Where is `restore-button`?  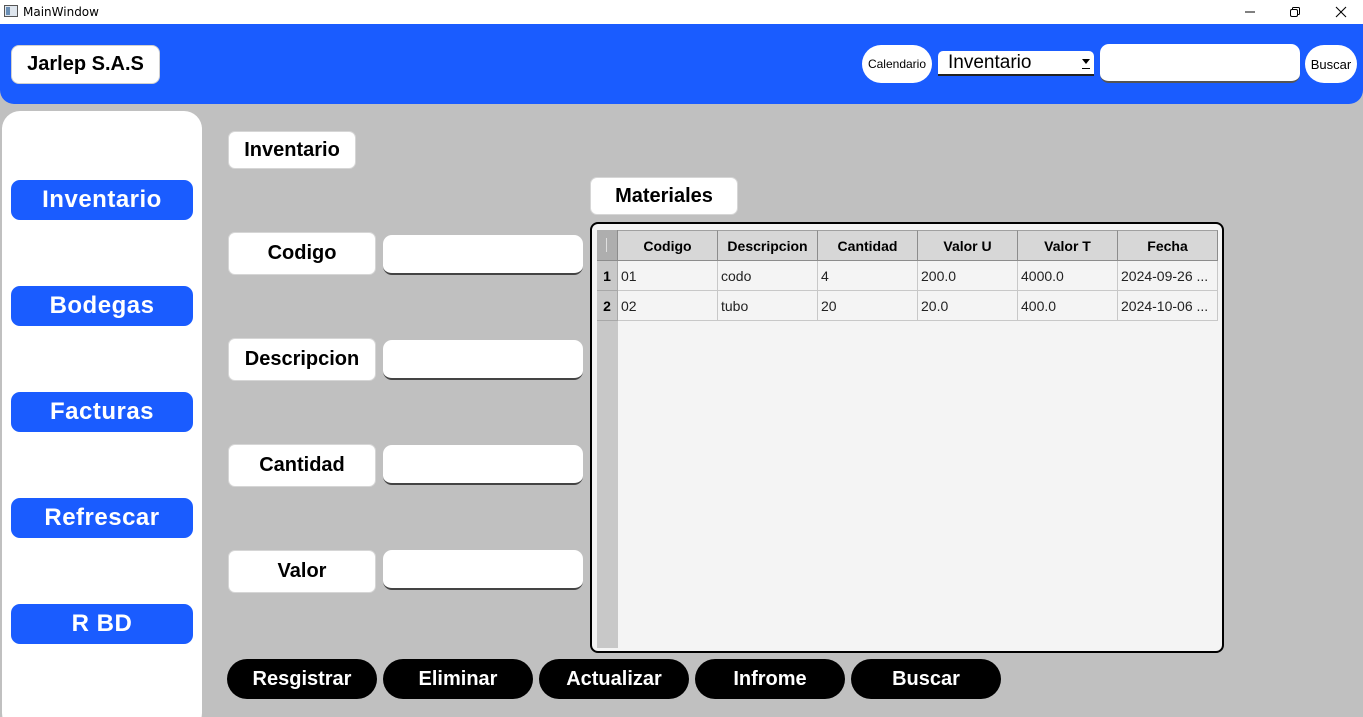
restore-button is located at coordinates (1295, 12).